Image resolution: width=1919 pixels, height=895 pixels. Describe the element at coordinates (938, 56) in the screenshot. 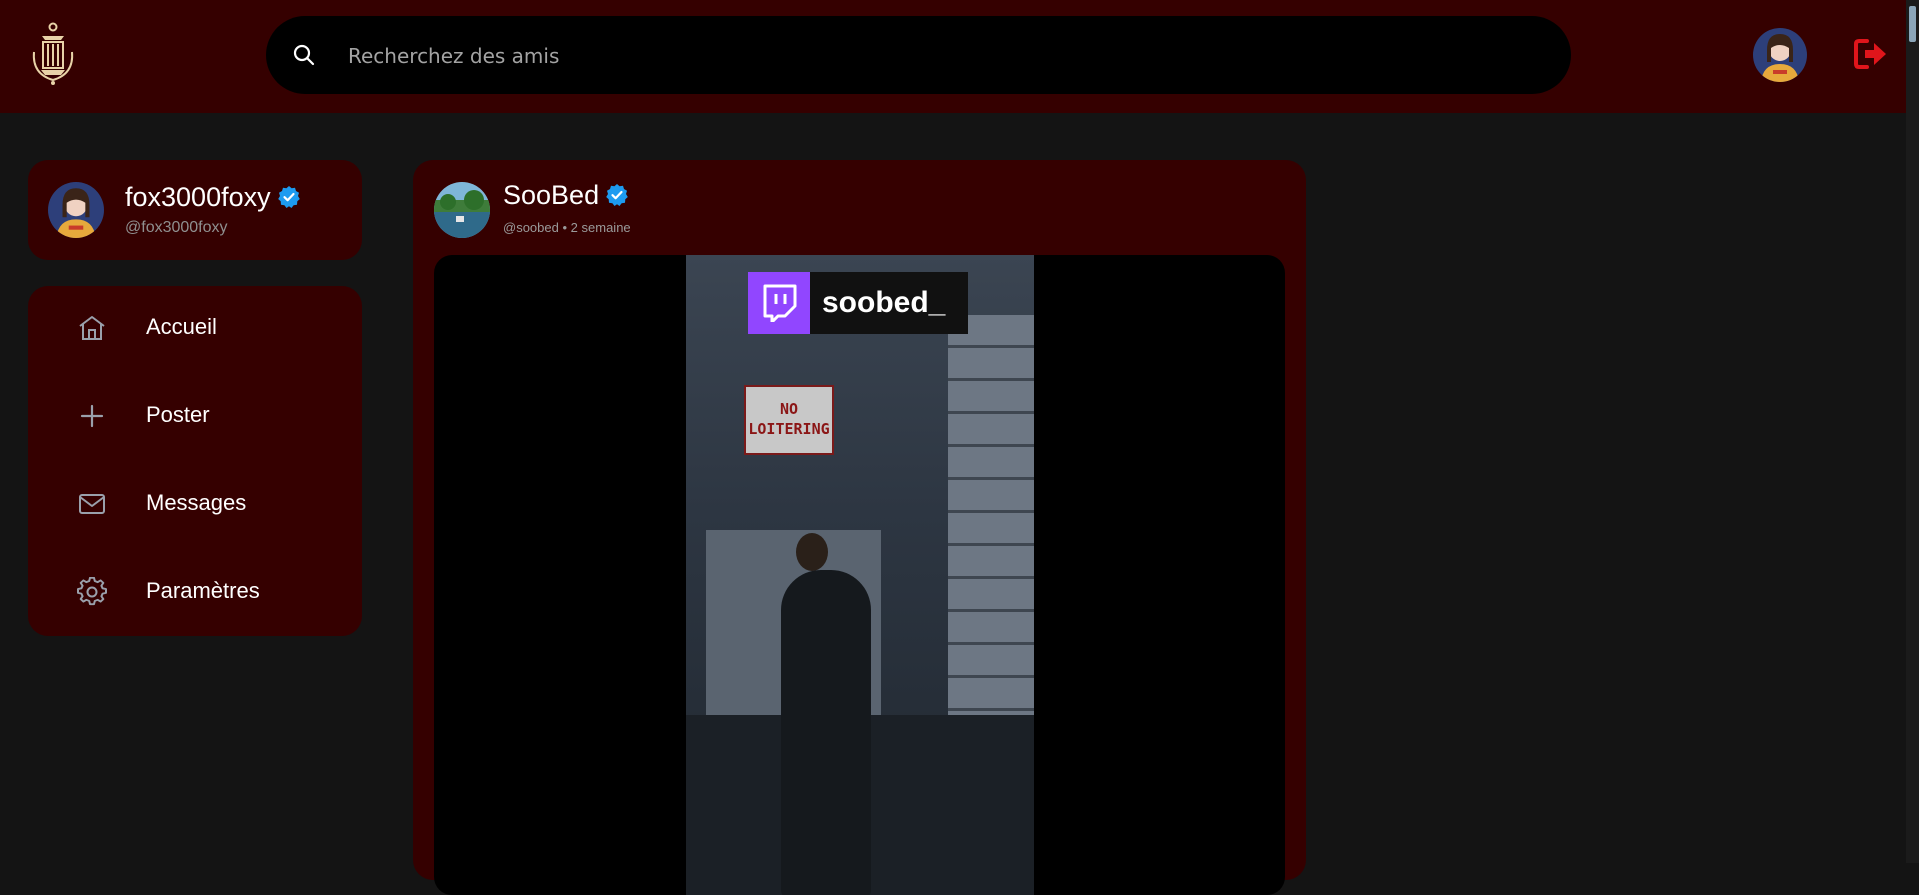

I see `search-input` at that location.